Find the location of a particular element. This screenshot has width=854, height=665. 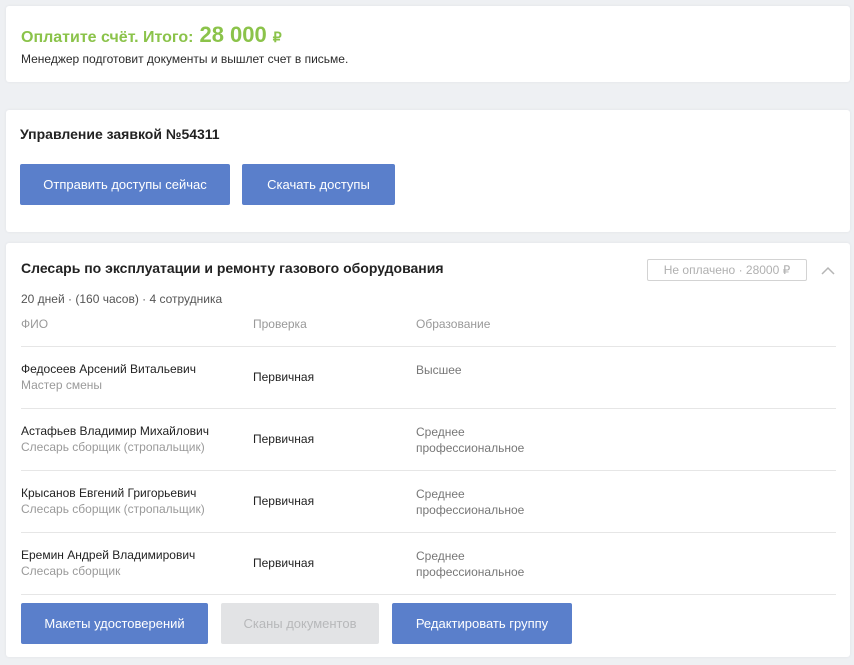

manage-title: Управление заявкой №54311 is located at coordinates (120, 134).